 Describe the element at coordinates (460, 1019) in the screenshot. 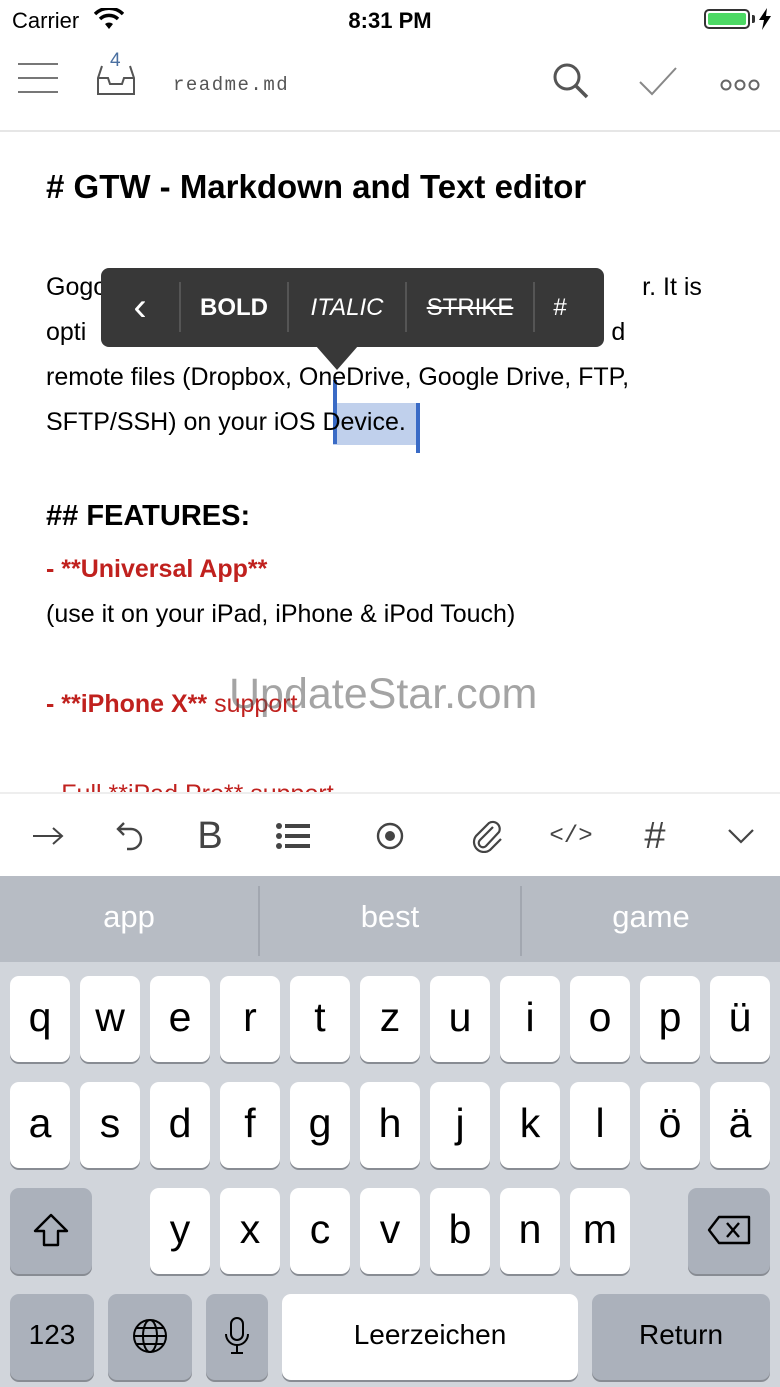

I see `key-u: u` at that location.